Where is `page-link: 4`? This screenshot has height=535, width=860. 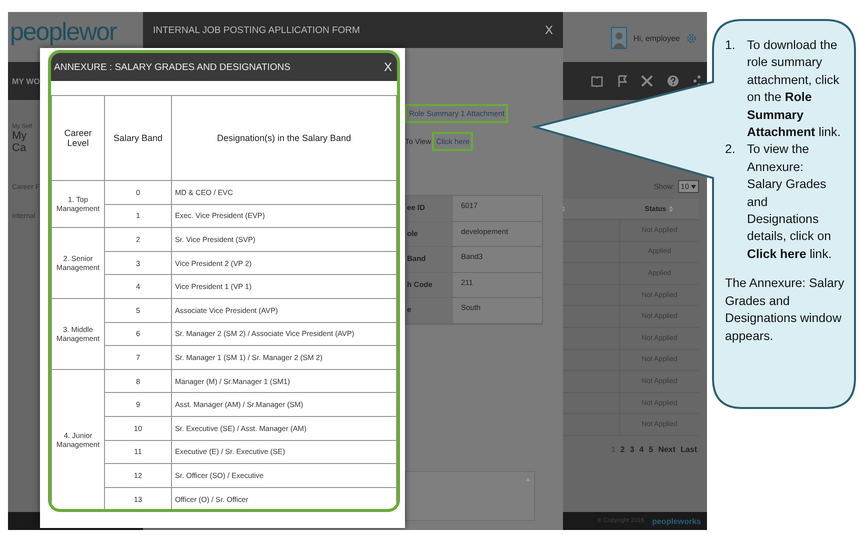 page-link: 4 is located at coordinates (641, 449).